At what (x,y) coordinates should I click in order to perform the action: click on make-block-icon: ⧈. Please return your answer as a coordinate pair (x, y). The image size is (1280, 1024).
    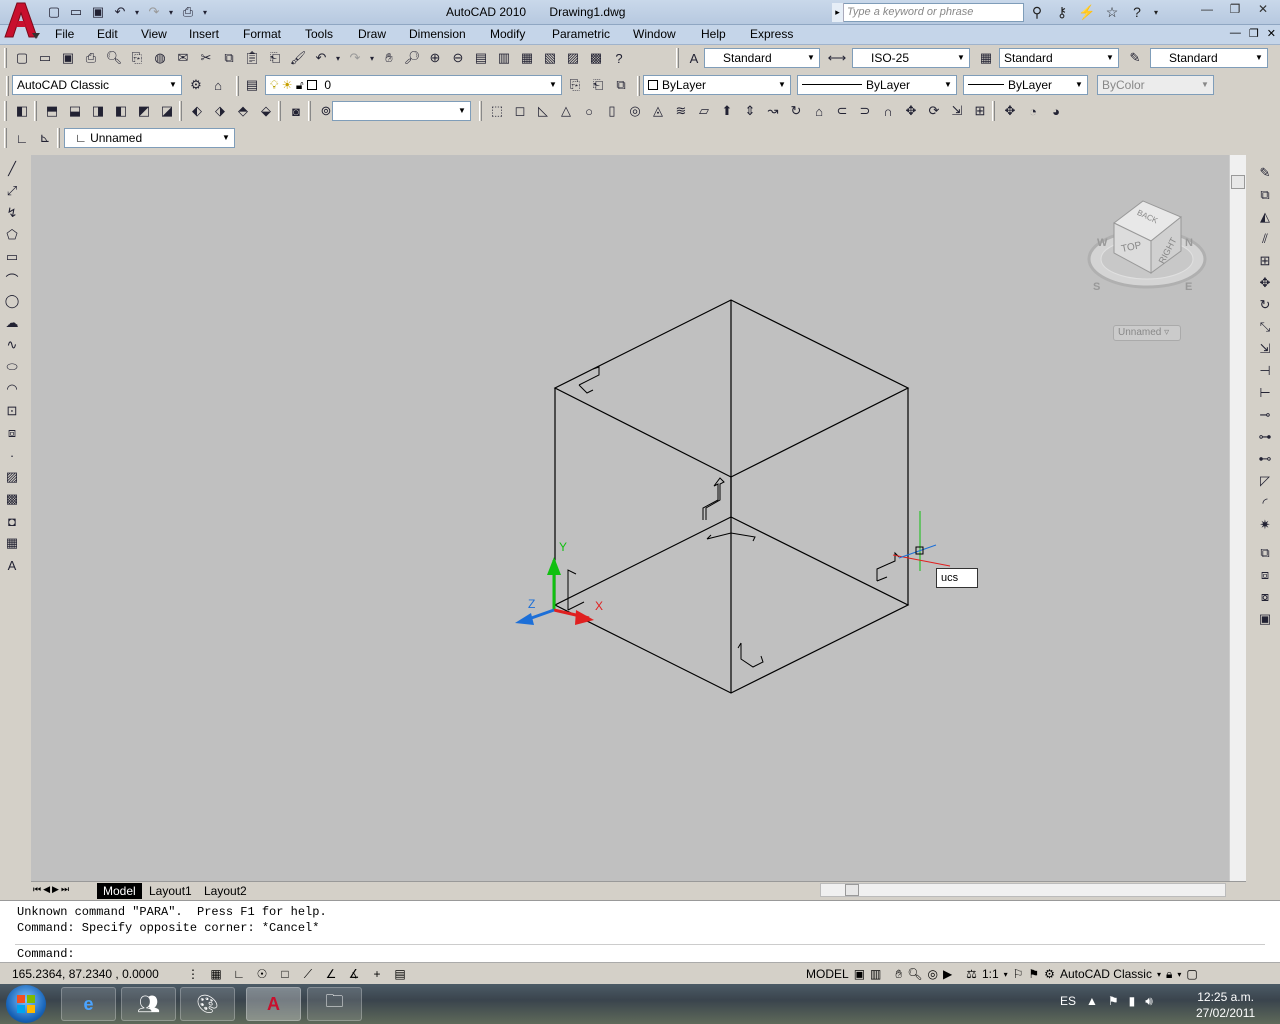
    Looking at the image, I should click on (12, 433).